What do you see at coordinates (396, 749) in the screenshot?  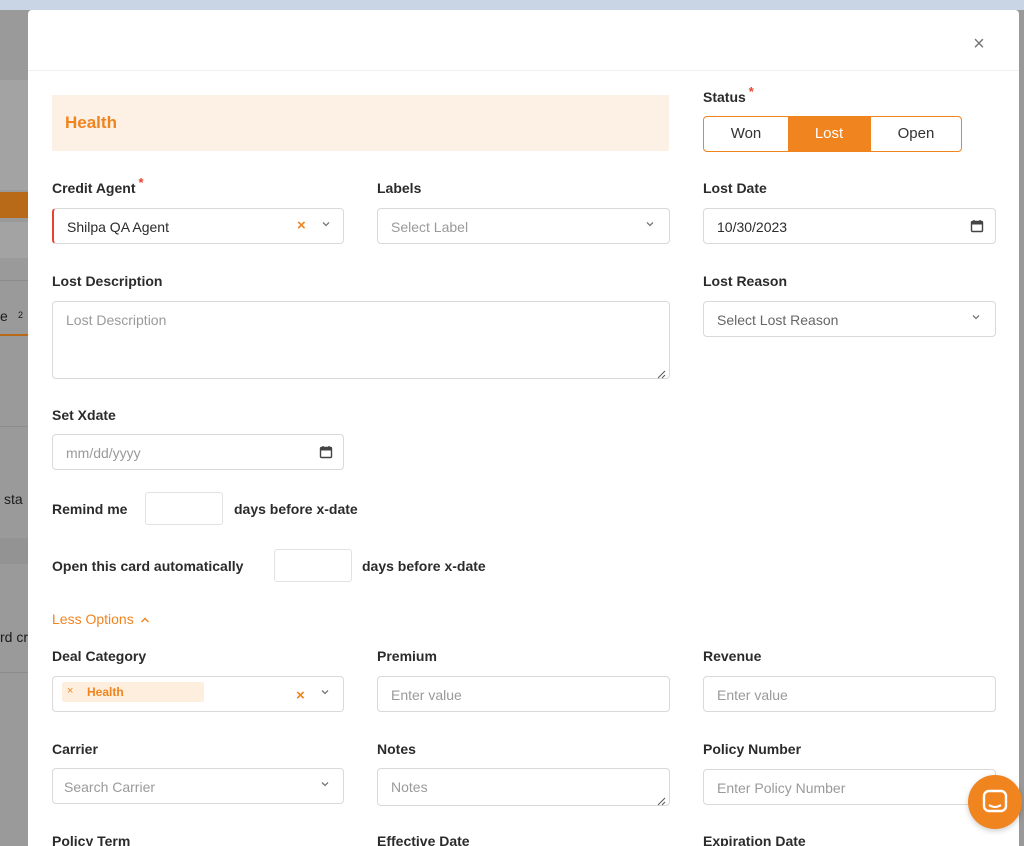 I see `notes-label: Notes` at bounding box center [396, 749].